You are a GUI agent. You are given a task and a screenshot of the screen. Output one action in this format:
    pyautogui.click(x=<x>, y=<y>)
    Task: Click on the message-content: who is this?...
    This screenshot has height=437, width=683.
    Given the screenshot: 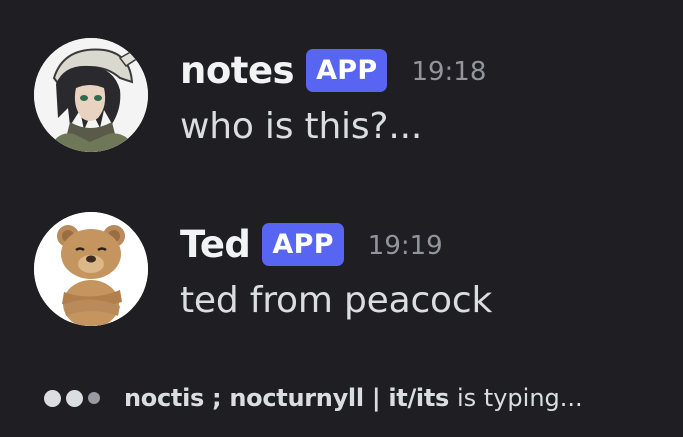 What is the action you would take?
    pyautogui.click(x=301, y=126)
    